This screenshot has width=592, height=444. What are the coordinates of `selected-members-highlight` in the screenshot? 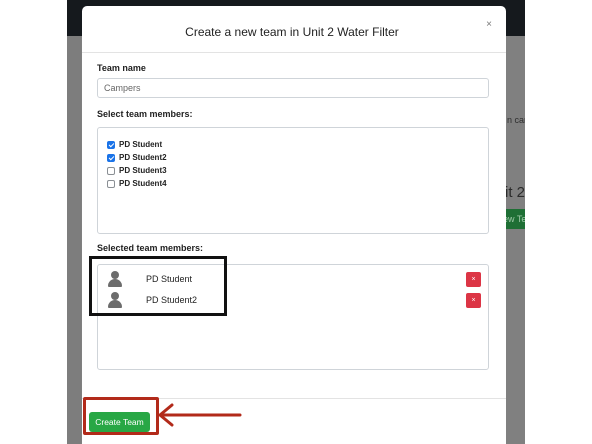 It's located at (158, 286).